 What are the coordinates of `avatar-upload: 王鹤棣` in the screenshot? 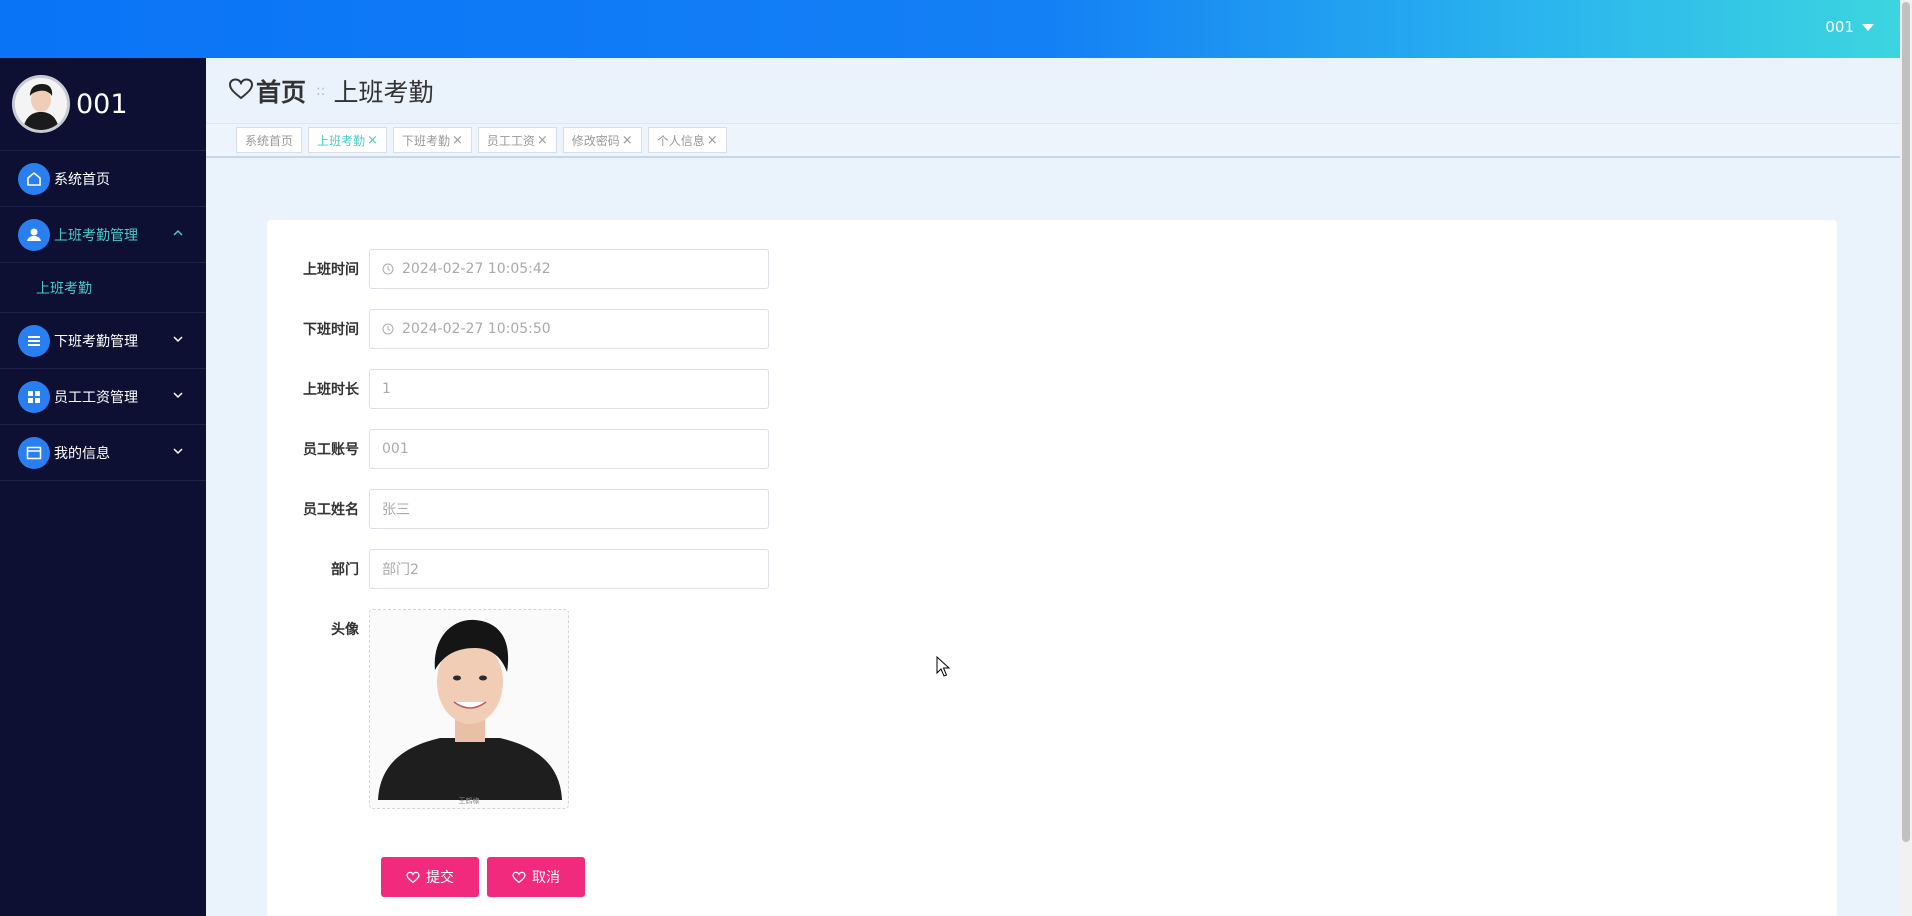 It's located at (469, 709).